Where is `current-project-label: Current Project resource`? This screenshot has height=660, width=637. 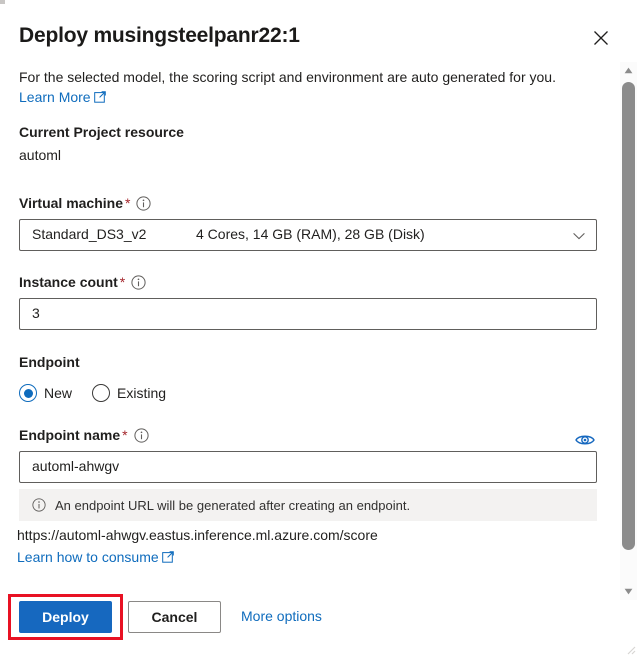
current-project-label: Current Project resource is located at coordinates (101, 132).